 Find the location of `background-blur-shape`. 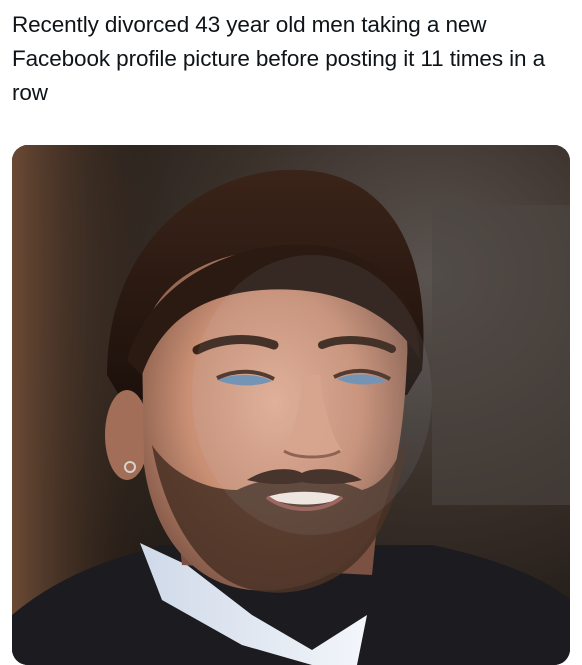

background-blur-shape is located at coordinates (501, 355).